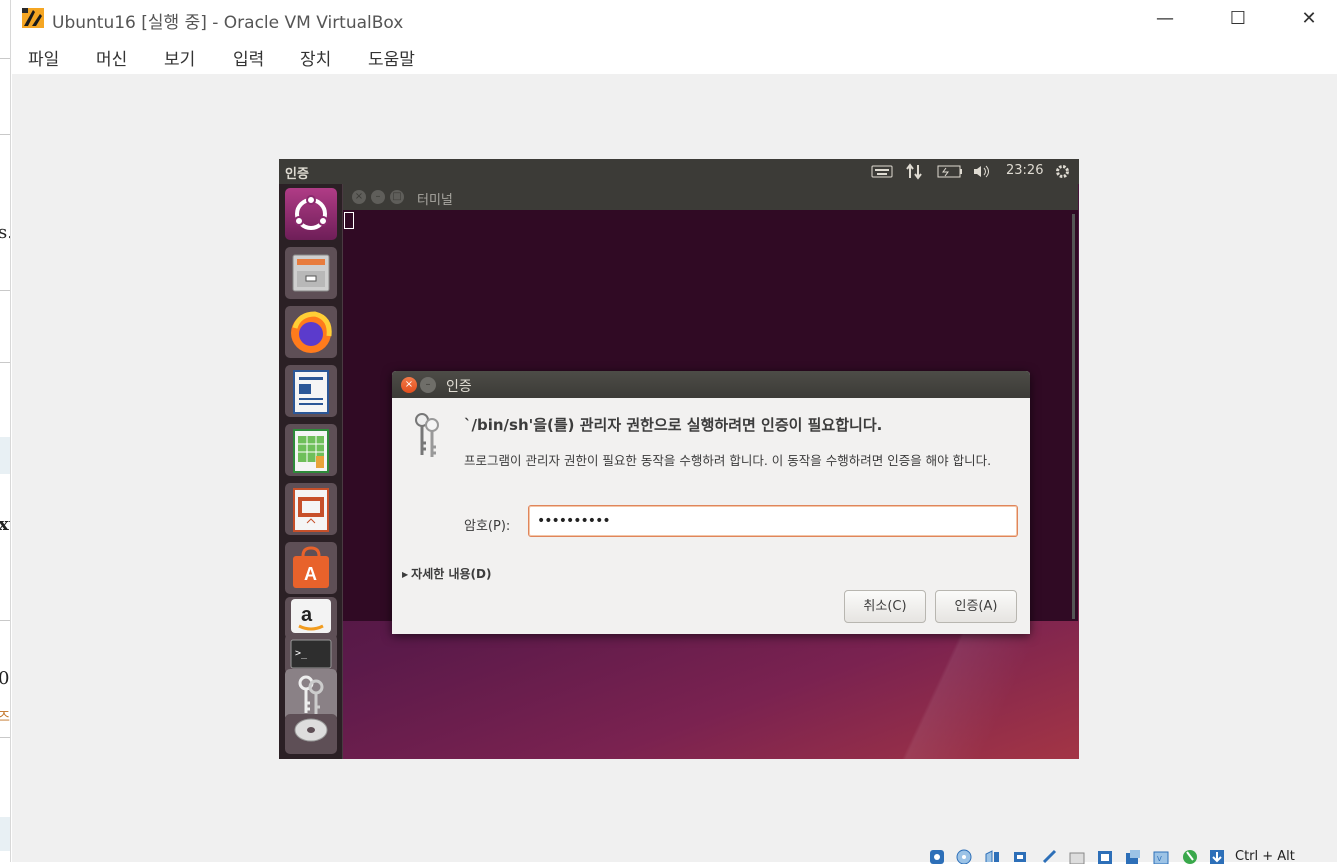 The image size is (1337, 864). I want to click on impress-icon, so click(311, 509).